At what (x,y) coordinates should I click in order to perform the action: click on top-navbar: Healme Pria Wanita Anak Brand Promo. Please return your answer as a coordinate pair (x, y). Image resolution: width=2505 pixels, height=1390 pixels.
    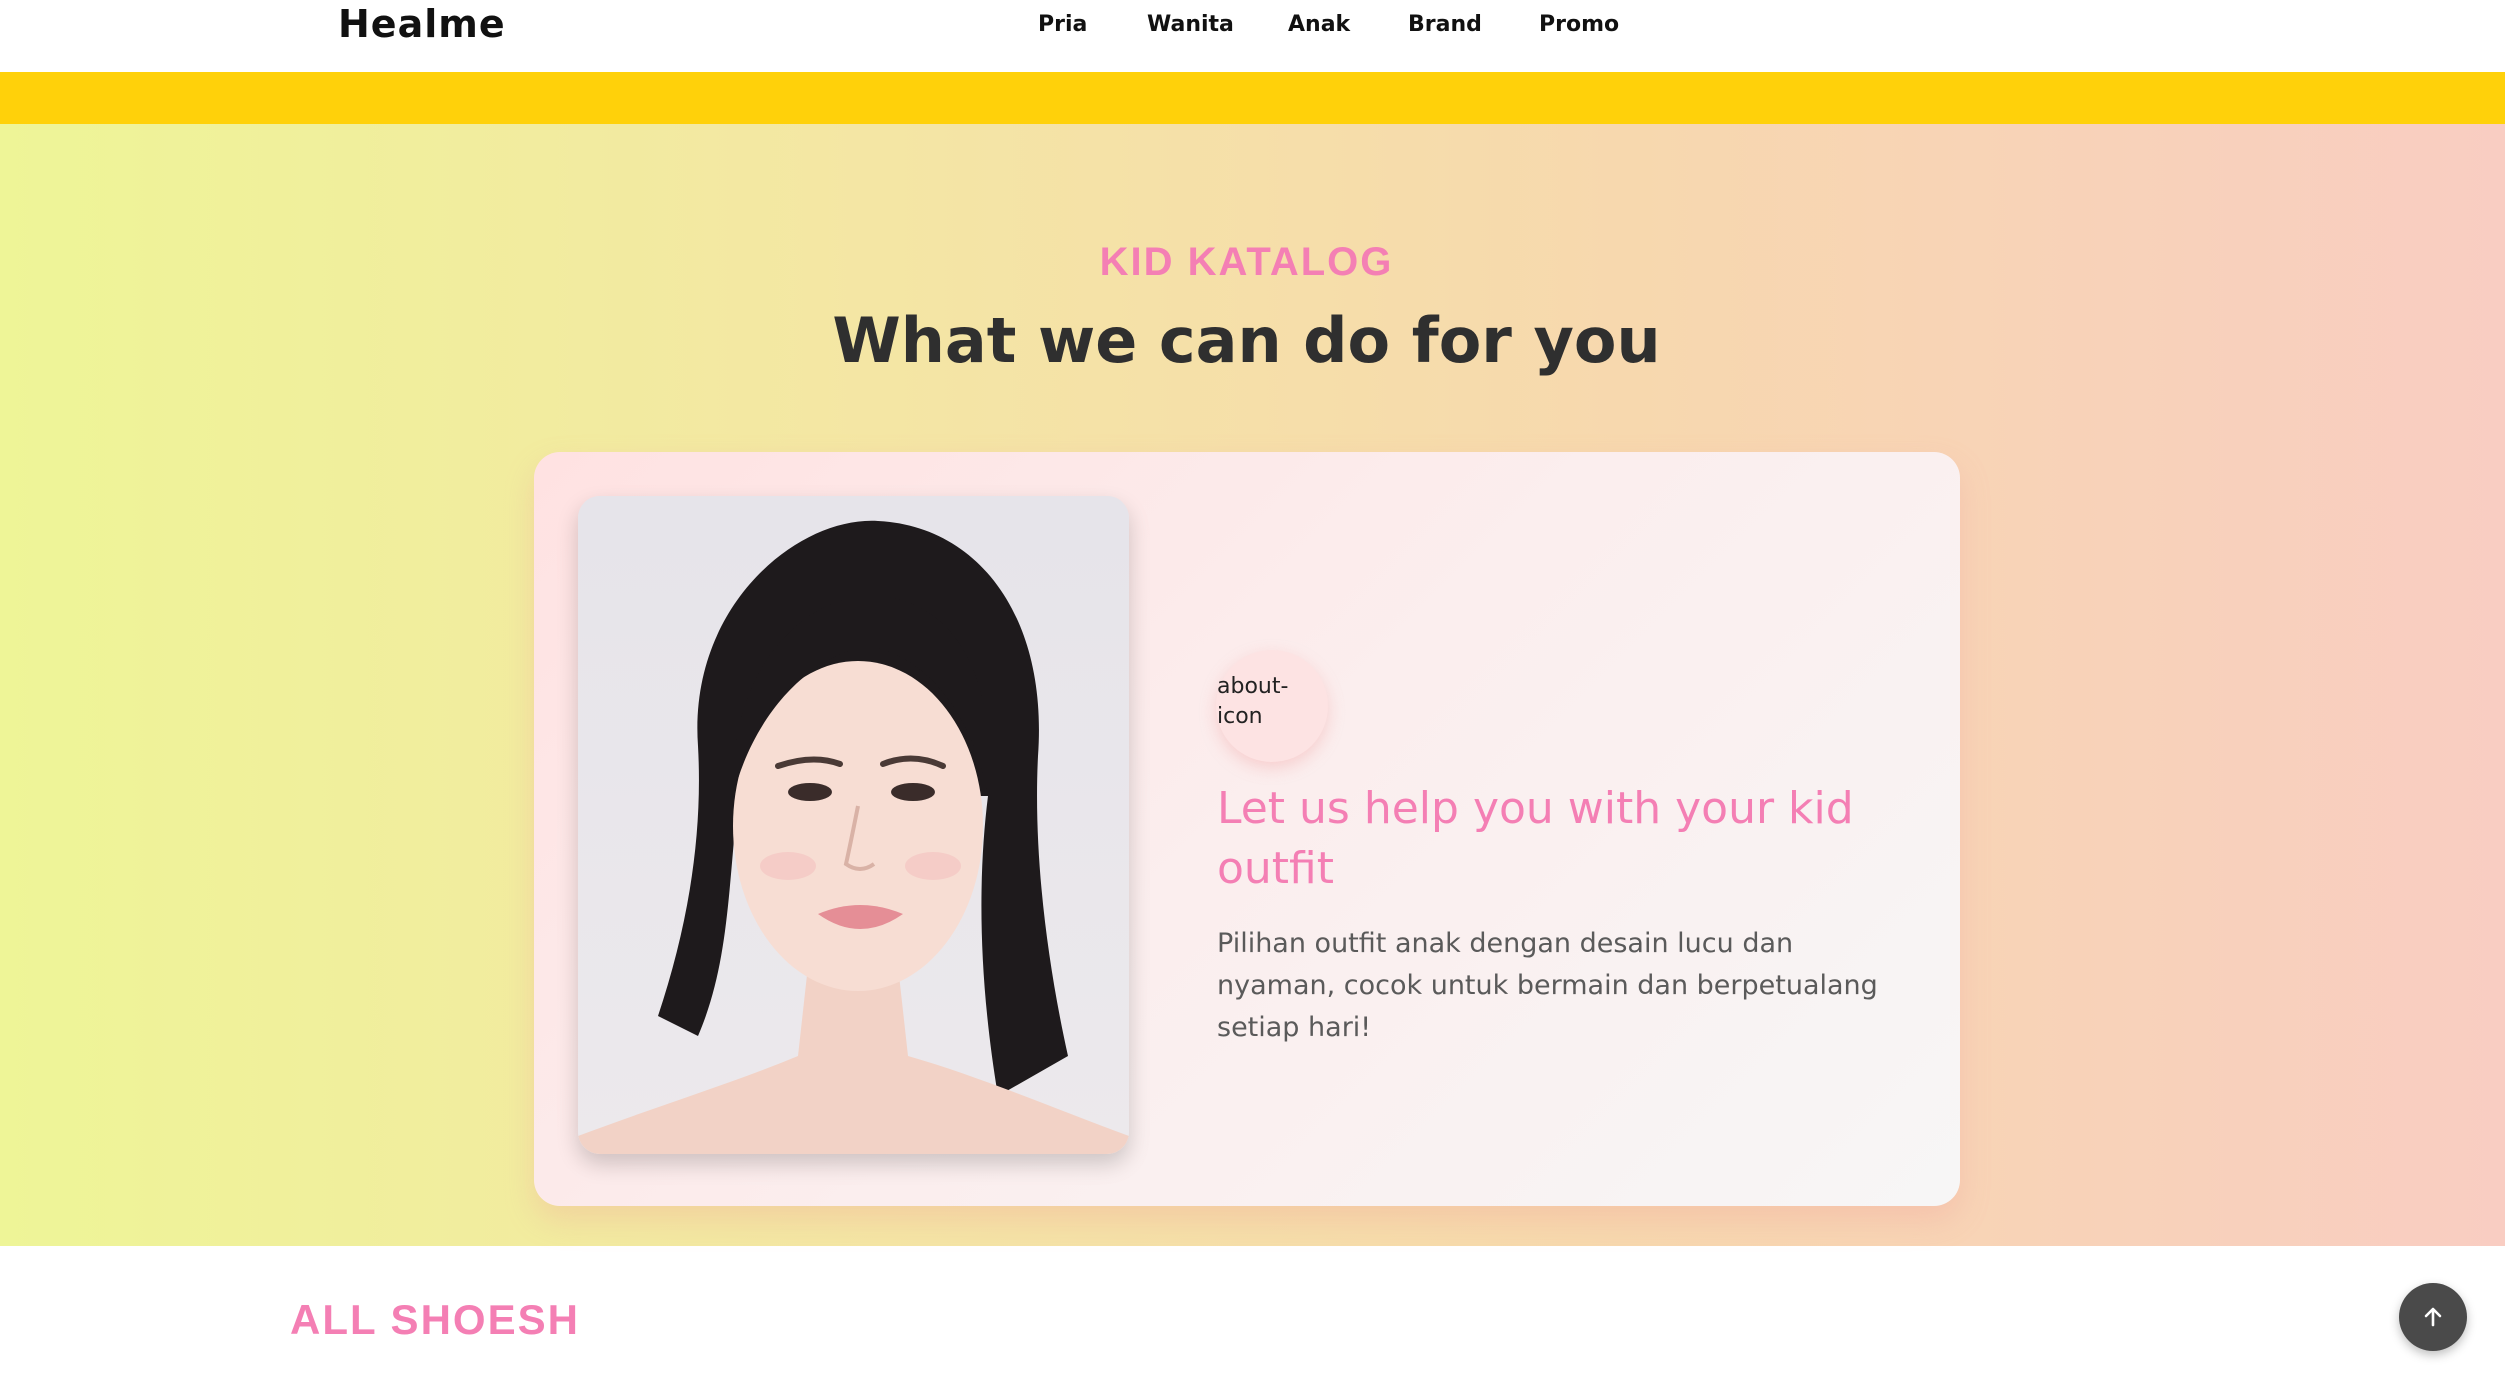
    Looking at the image, I should click on (1252, 36).